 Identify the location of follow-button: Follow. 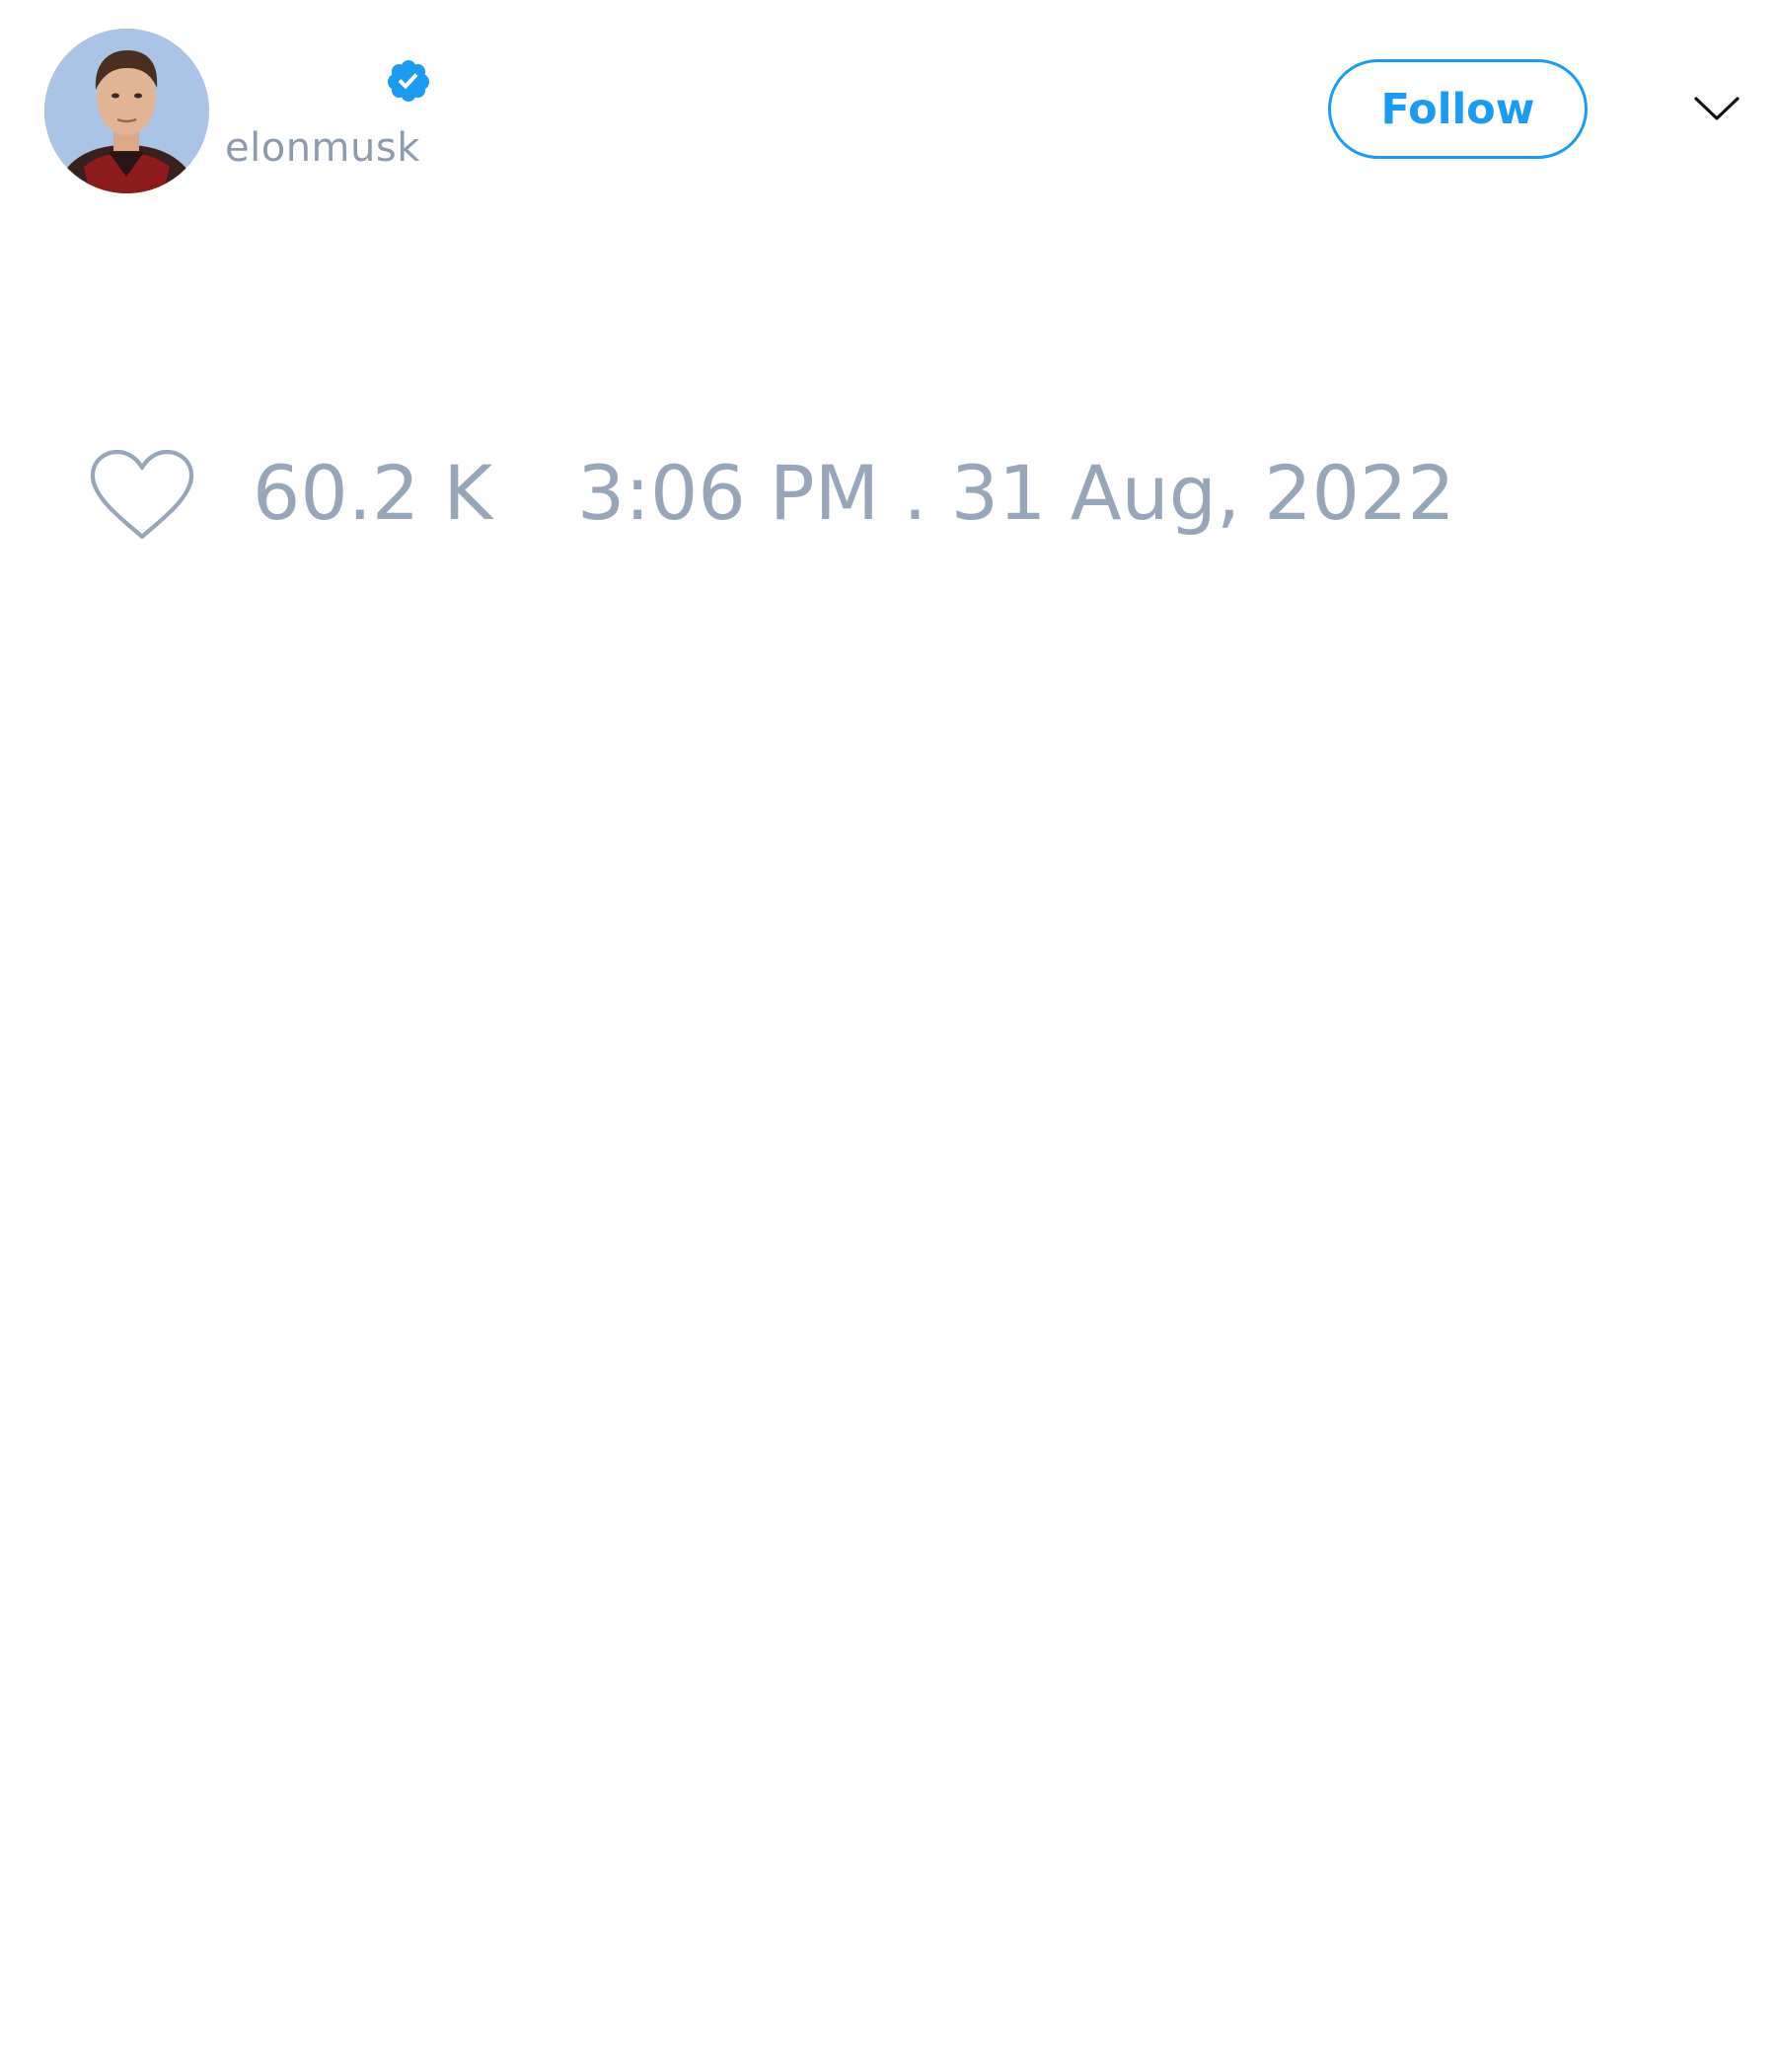
(1458, 109).